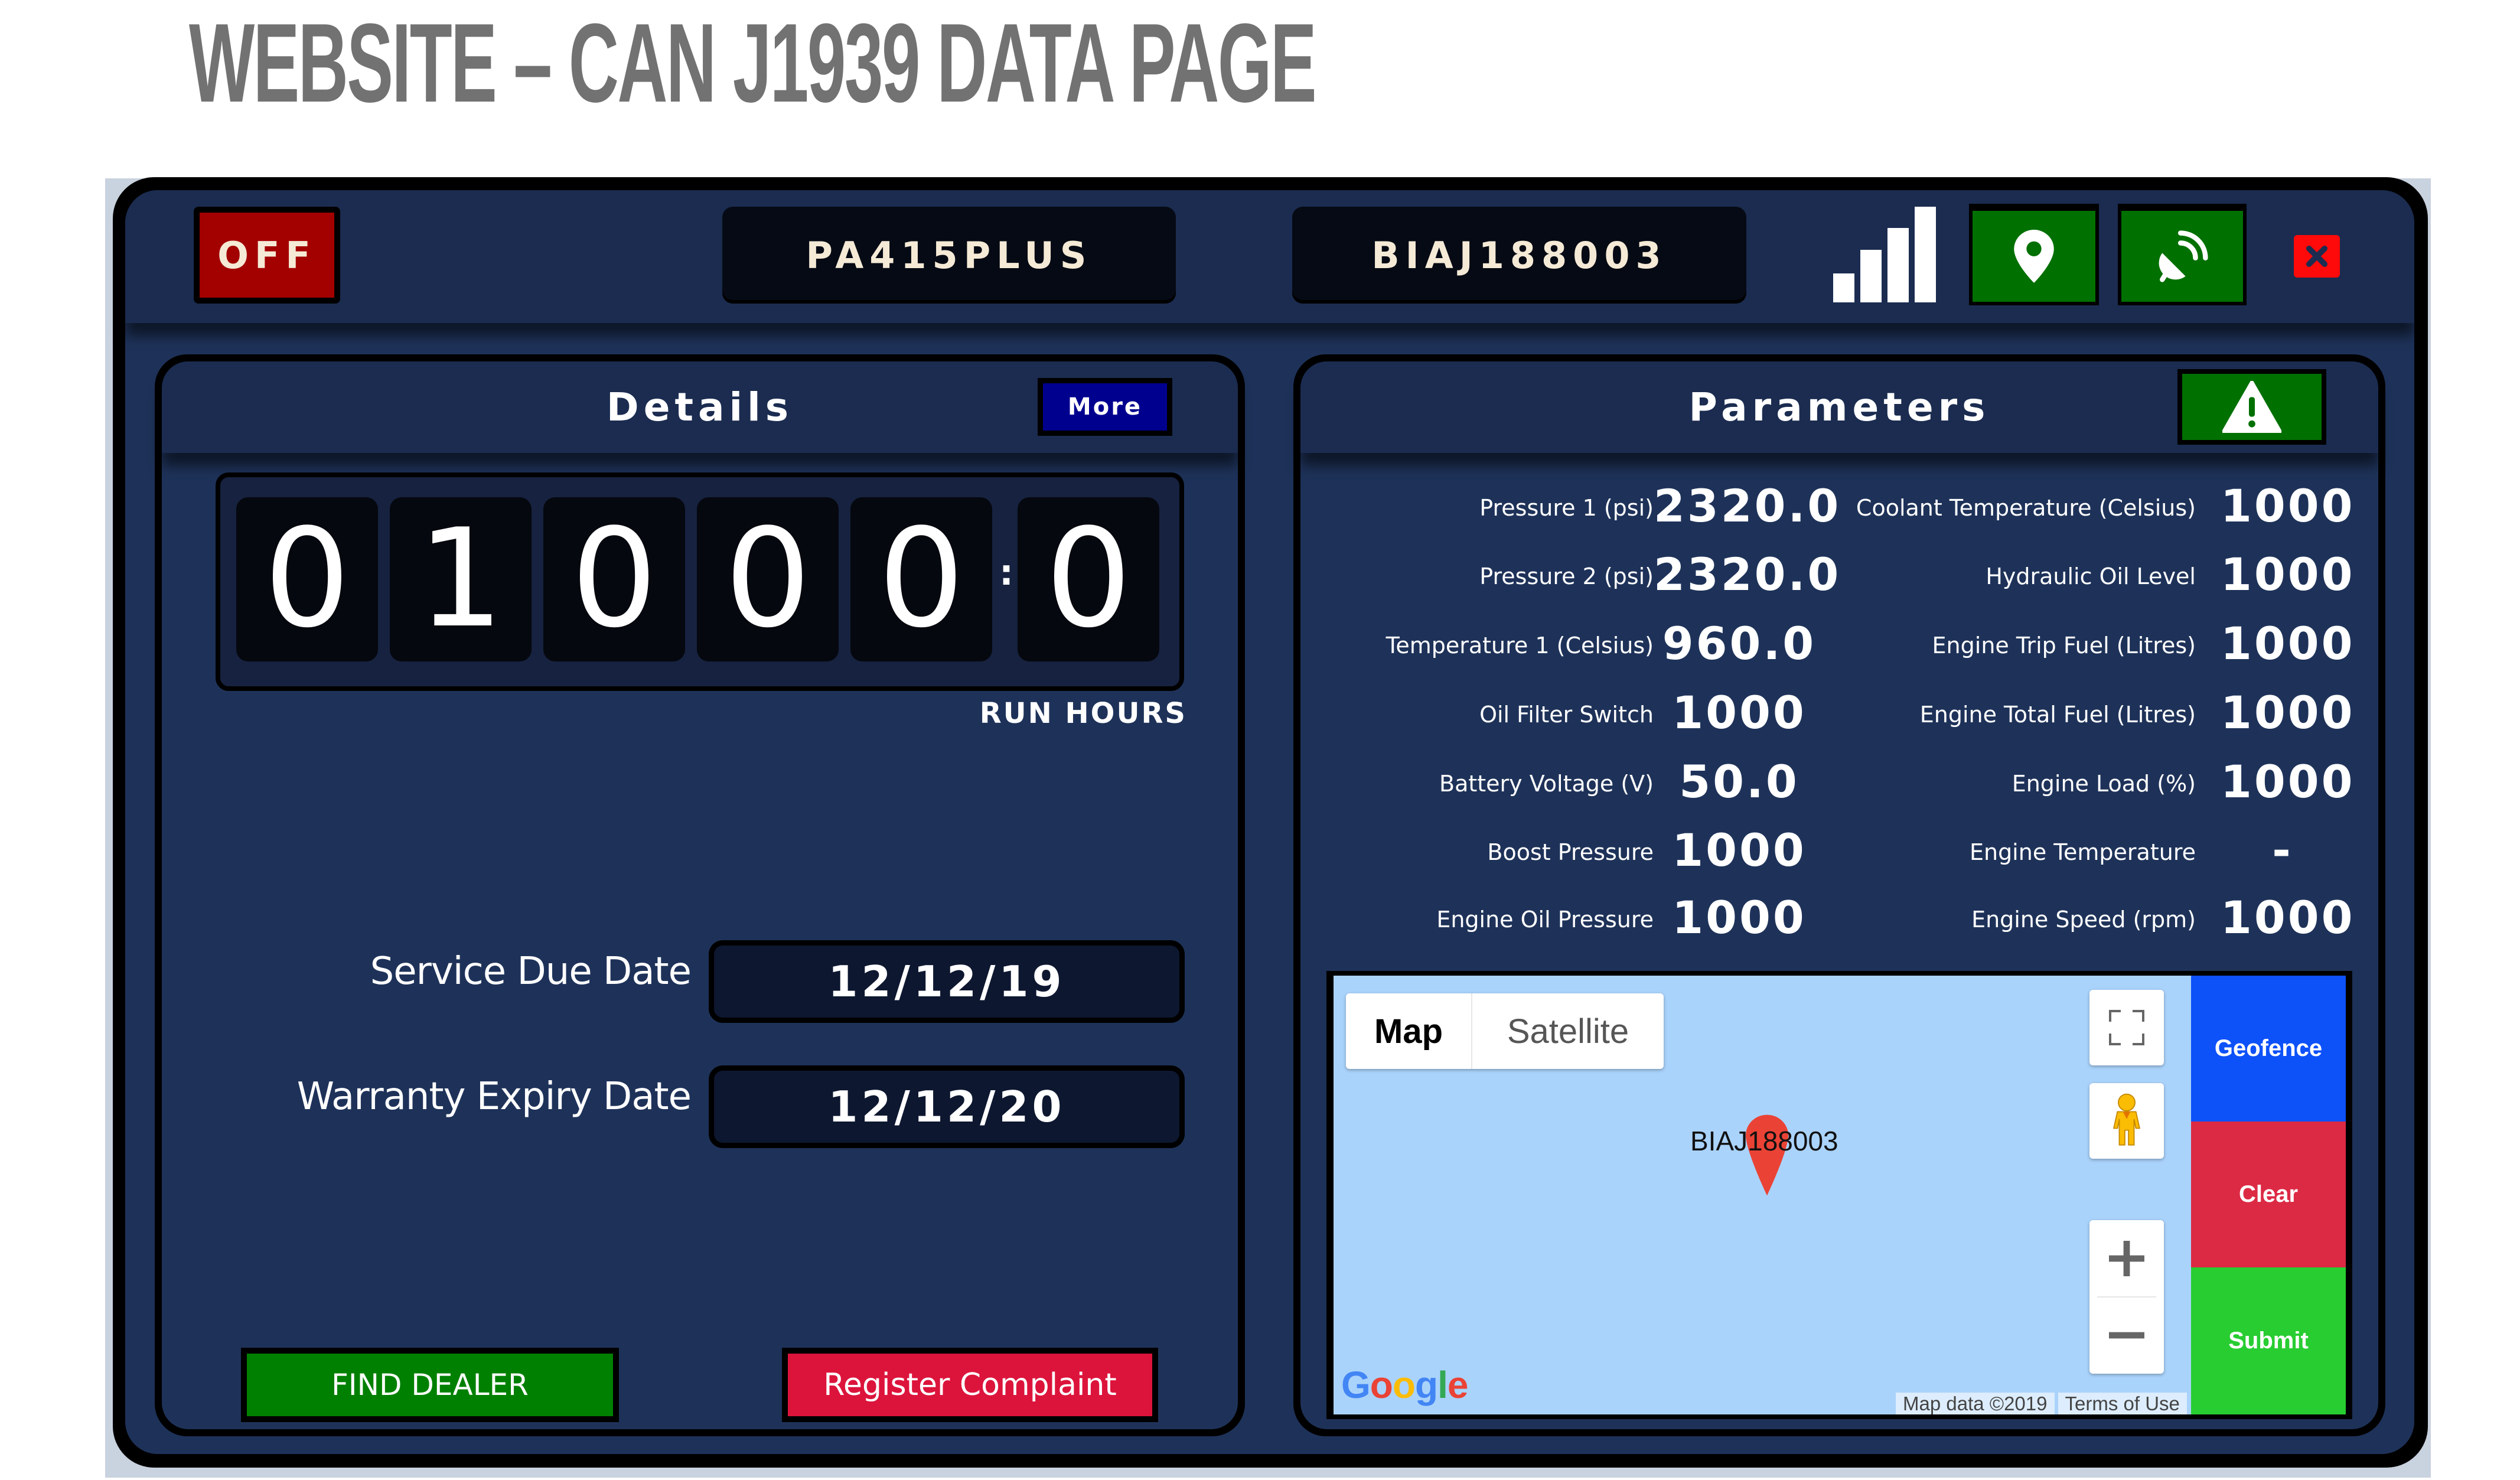 The height and width of the screenshot is (1480, 2520). What do you see at coordinates (2064, 645) in the screenshot?
I see `parameter-label: Engine Trip Fuel (Litres)` at bounding box center [2064, 645].